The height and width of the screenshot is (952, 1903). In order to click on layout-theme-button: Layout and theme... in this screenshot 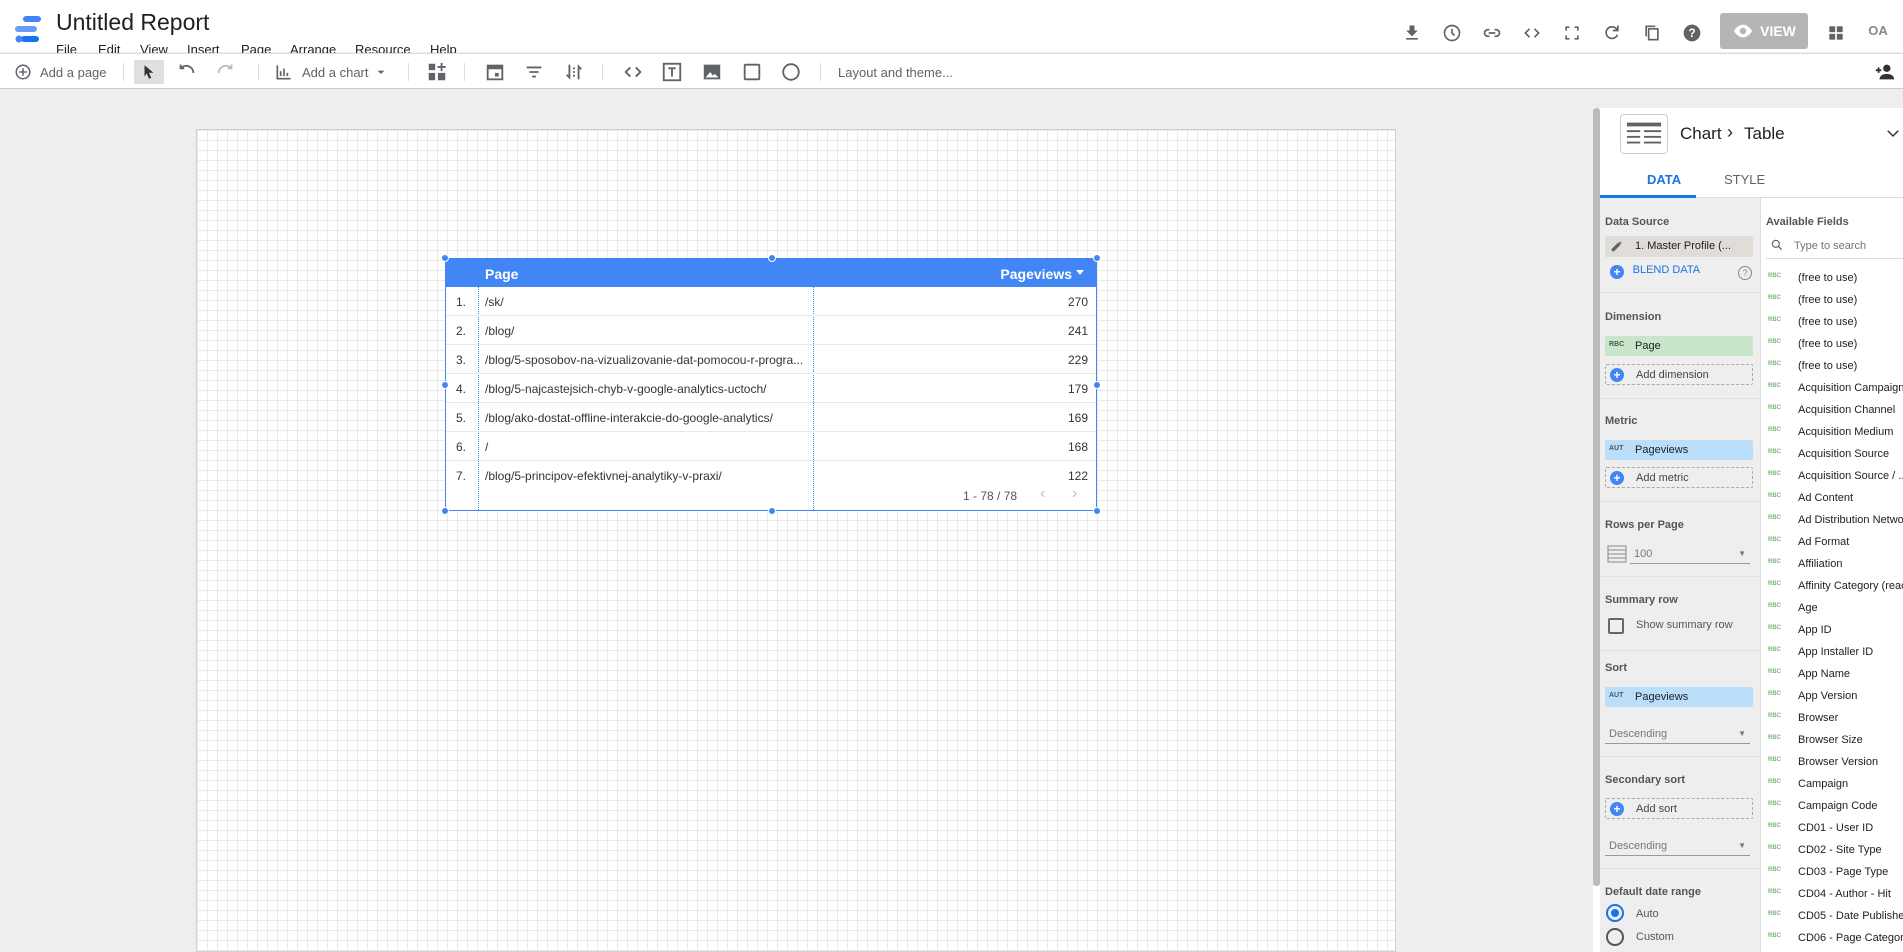, I will do `click(895, 72)`.